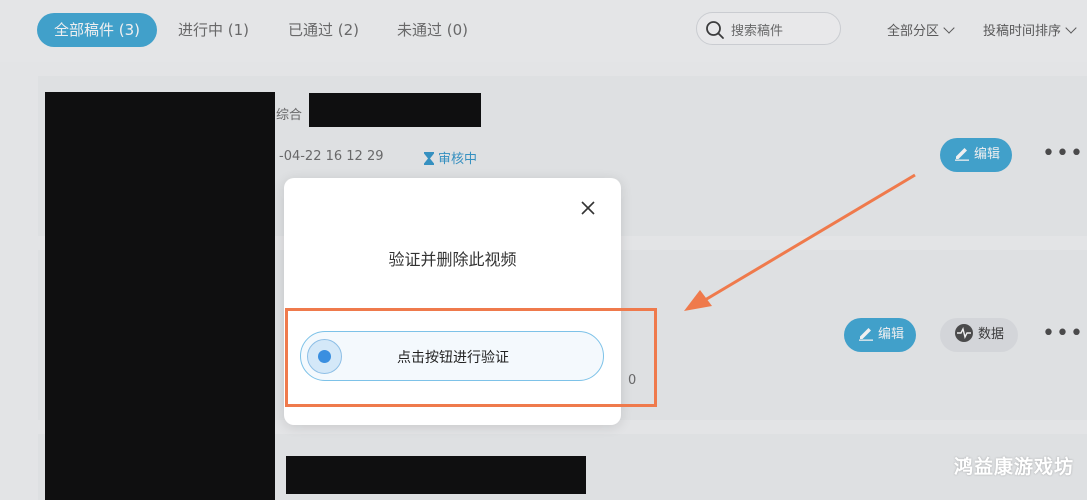  What do you see at coordinates (1014, 467) in the screenshot?
I see `watermark: 鸿益康游戏坊` at bounding box center [1014, 467].